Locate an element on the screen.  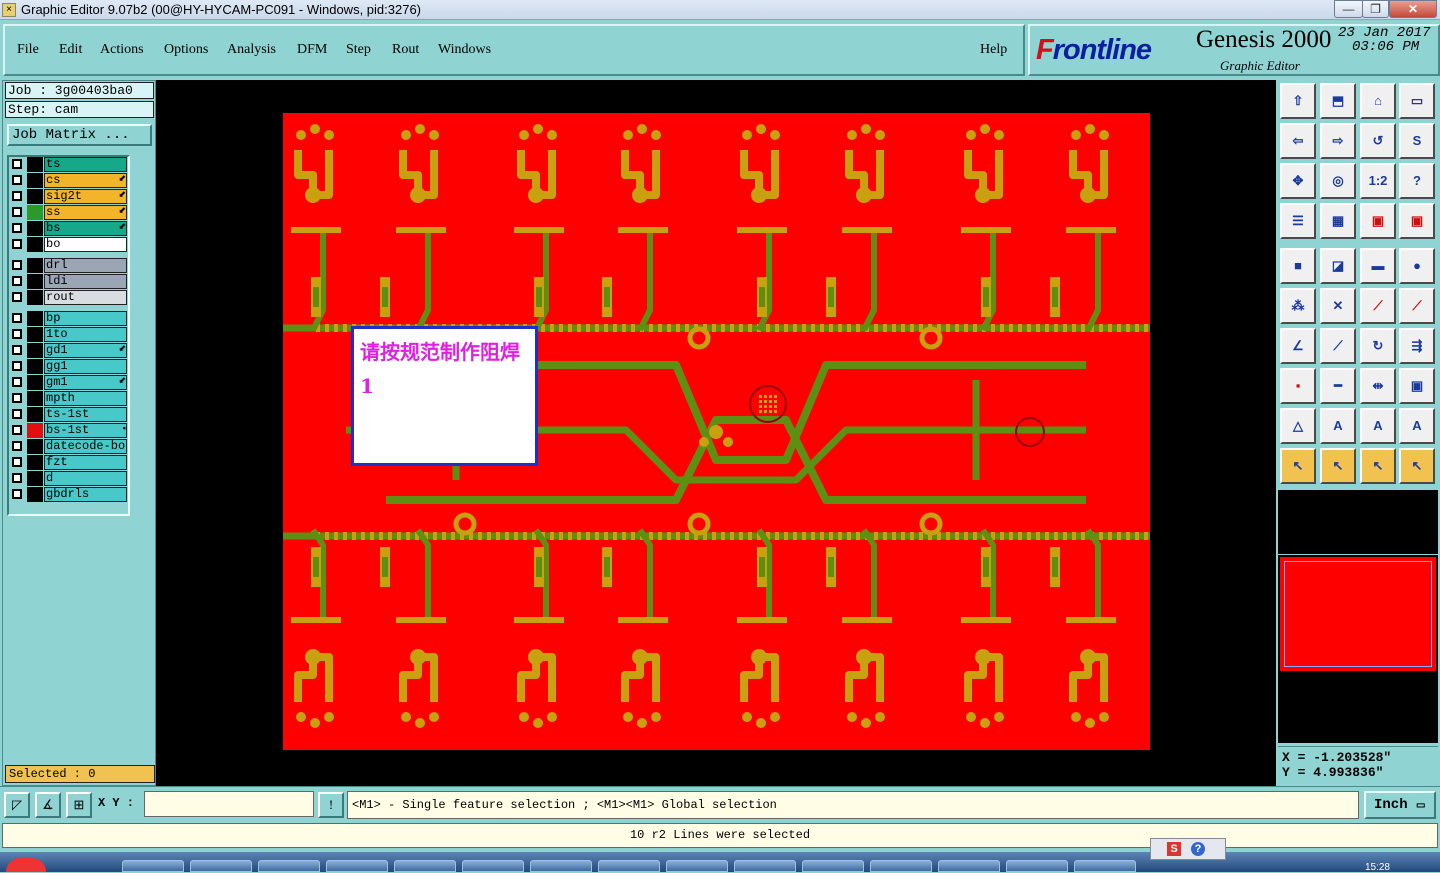
layer-name: ts-1st is located at coordinates (85, 414).